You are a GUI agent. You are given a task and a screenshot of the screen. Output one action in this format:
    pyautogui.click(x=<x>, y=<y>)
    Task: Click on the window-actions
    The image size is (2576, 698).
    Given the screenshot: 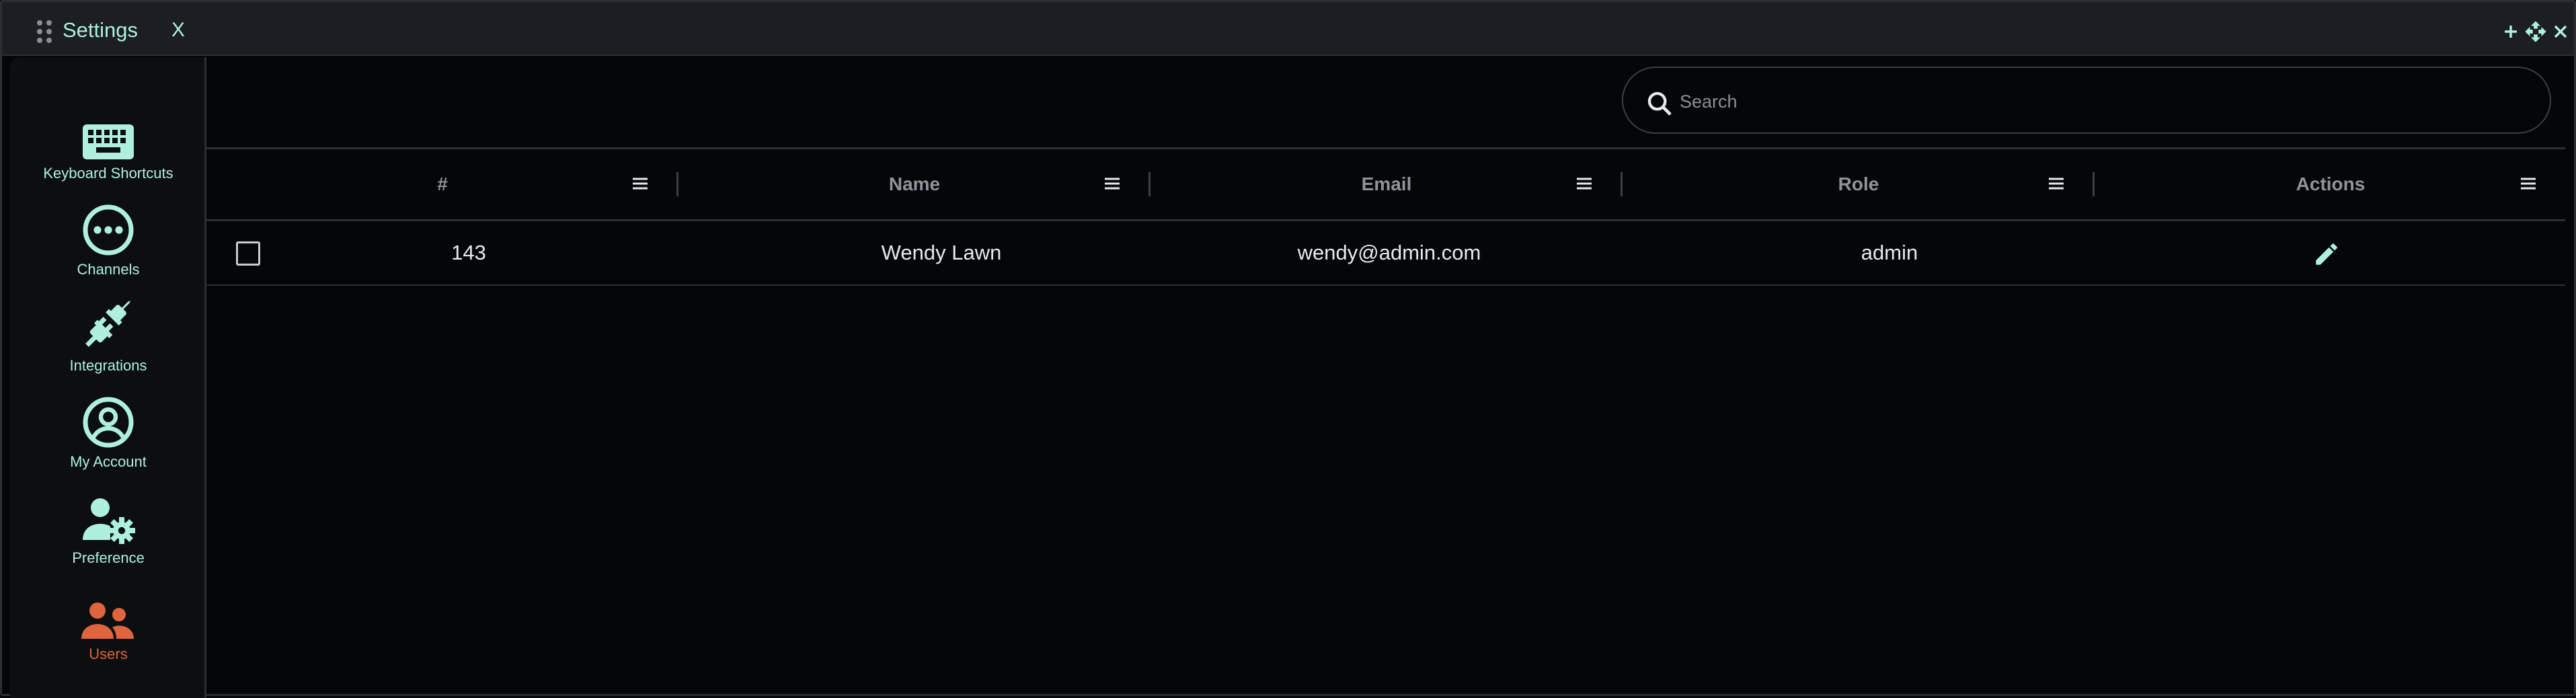 What is the action you would take?
    pyautogui.click(x=2536, y=31)
    